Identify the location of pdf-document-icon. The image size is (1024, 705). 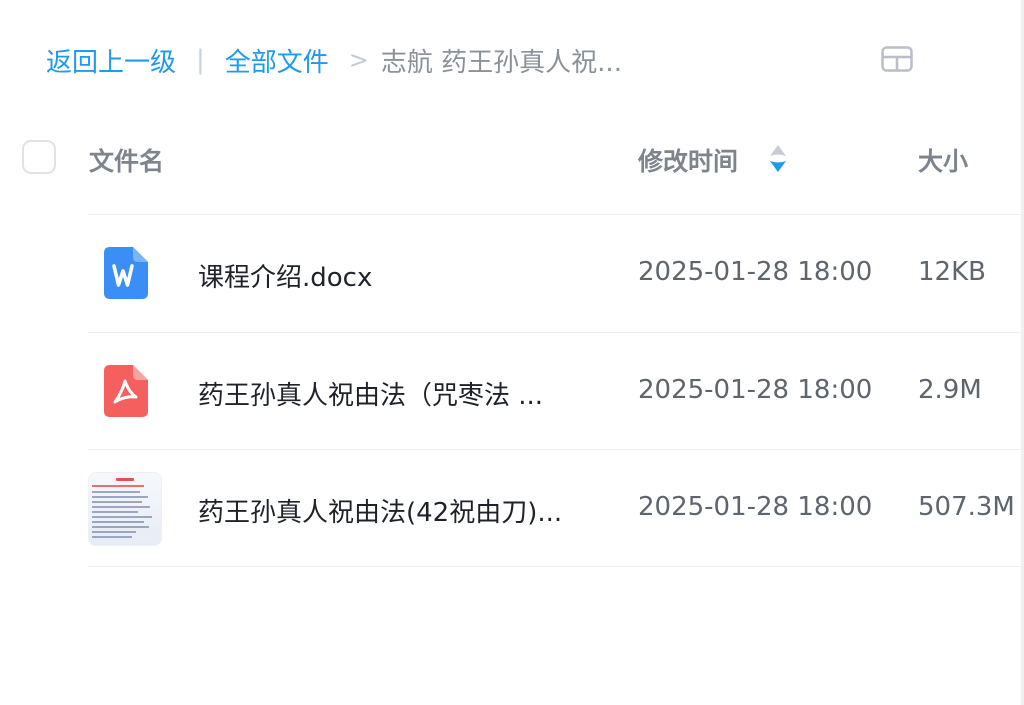
(127, 392).